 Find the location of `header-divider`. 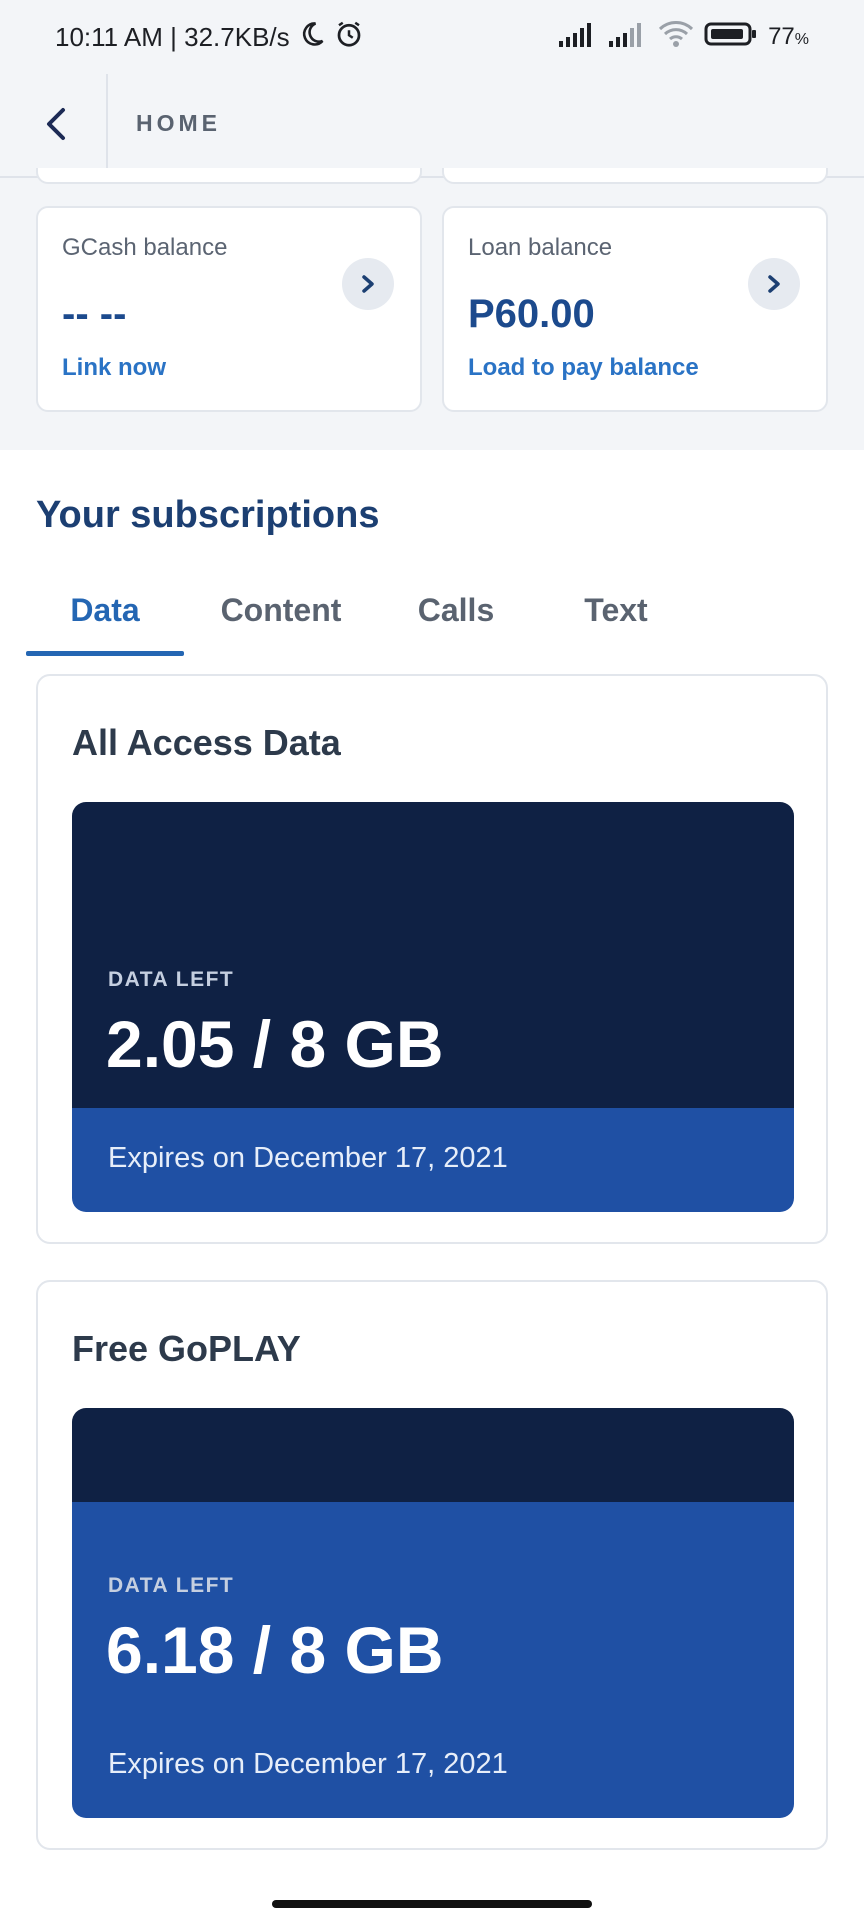

header-divider is located at coordinates (107, 126).